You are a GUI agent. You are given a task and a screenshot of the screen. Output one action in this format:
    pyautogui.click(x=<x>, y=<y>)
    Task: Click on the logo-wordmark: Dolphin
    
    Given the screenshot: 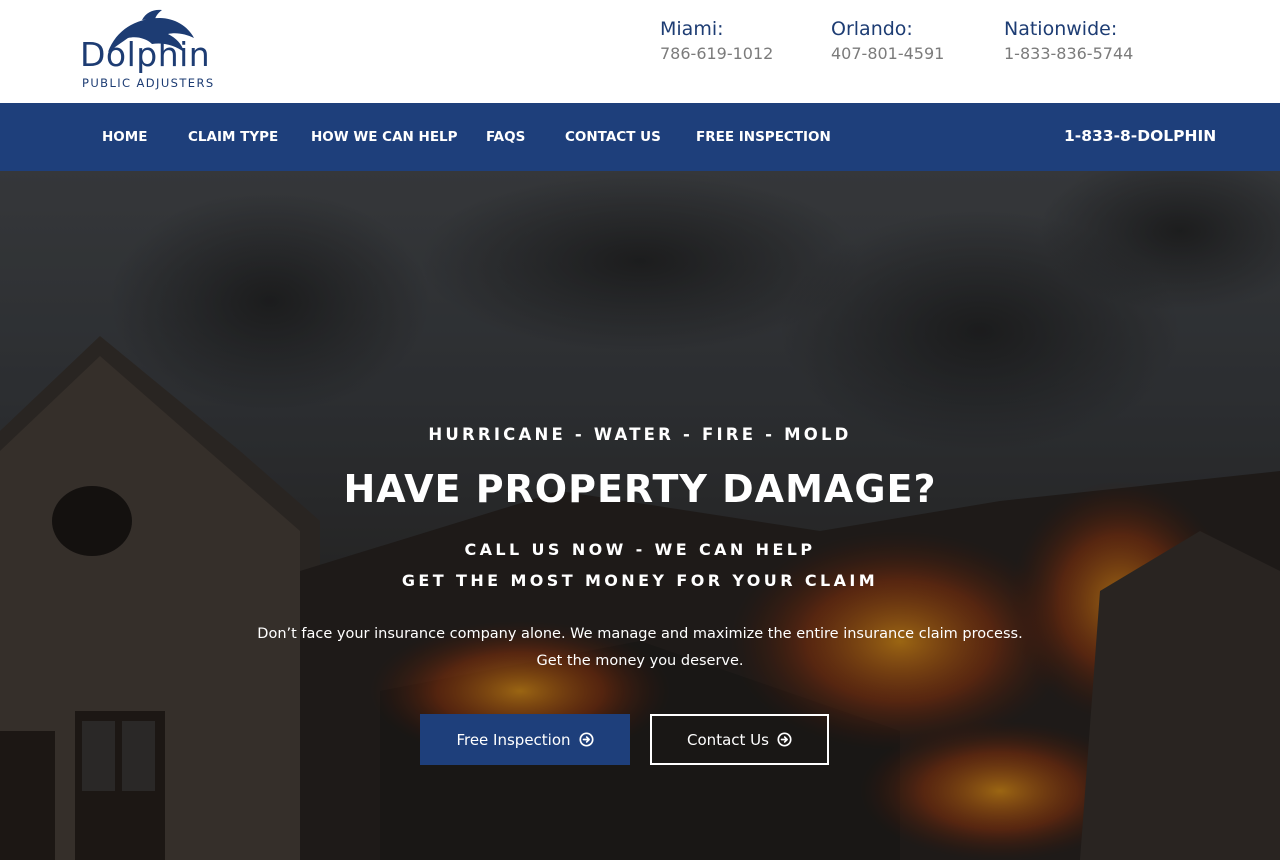 What is the action you would take?
    pyautogui.click(x=145, y=54)
    